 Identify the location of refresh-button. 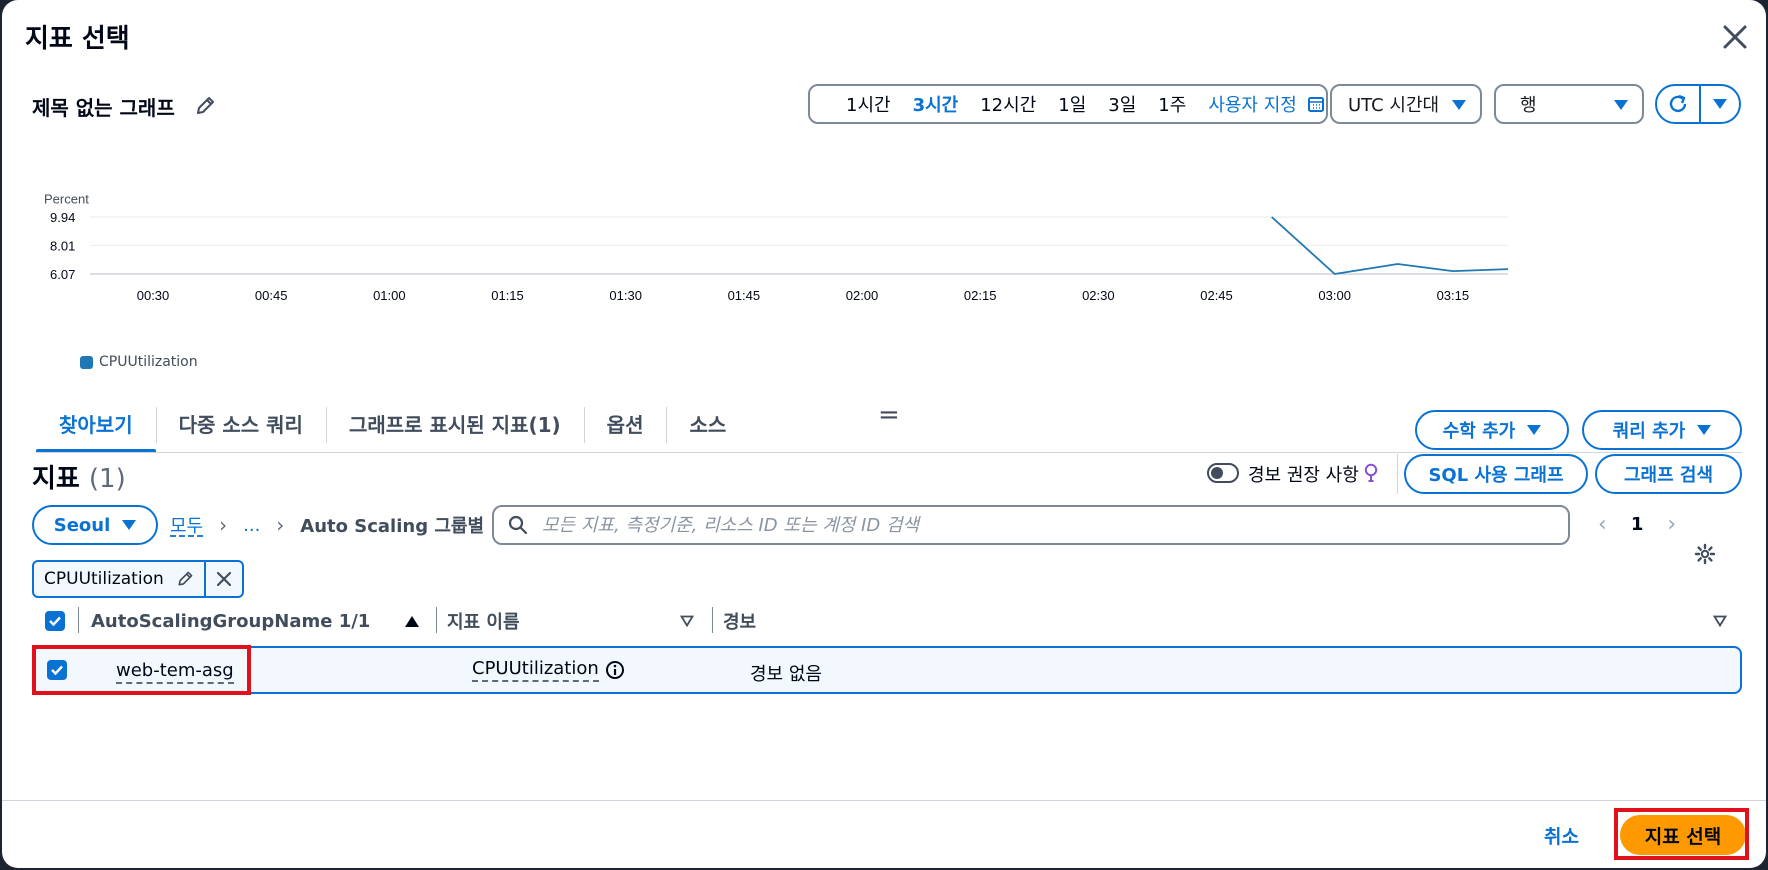
(1679, 104).